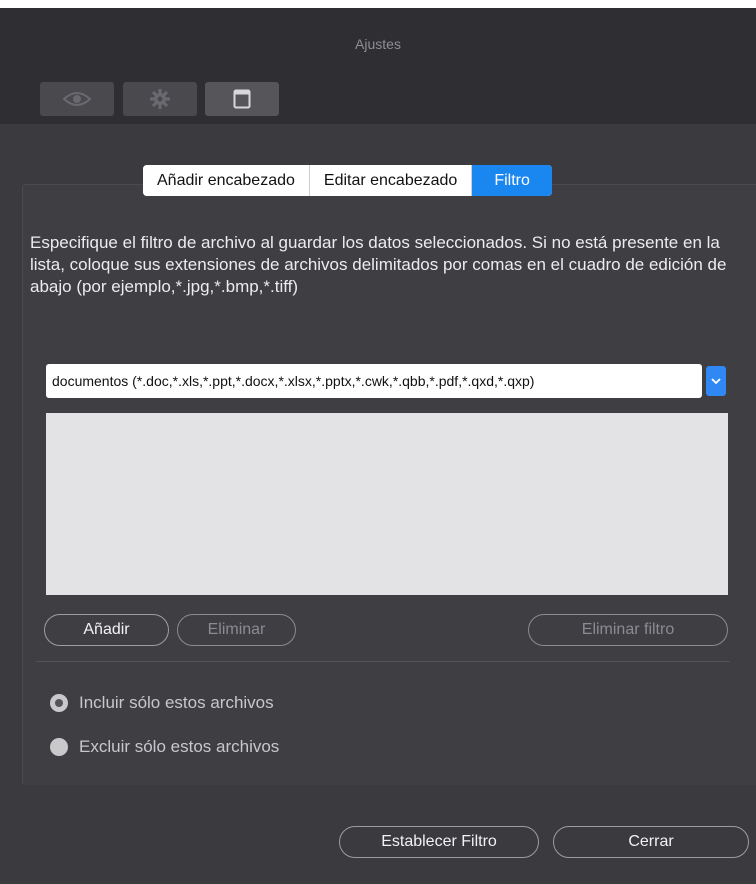 The height and width of the screenshot is (884, 756). I want to click on toolbar-view-button, so click(77, 99).